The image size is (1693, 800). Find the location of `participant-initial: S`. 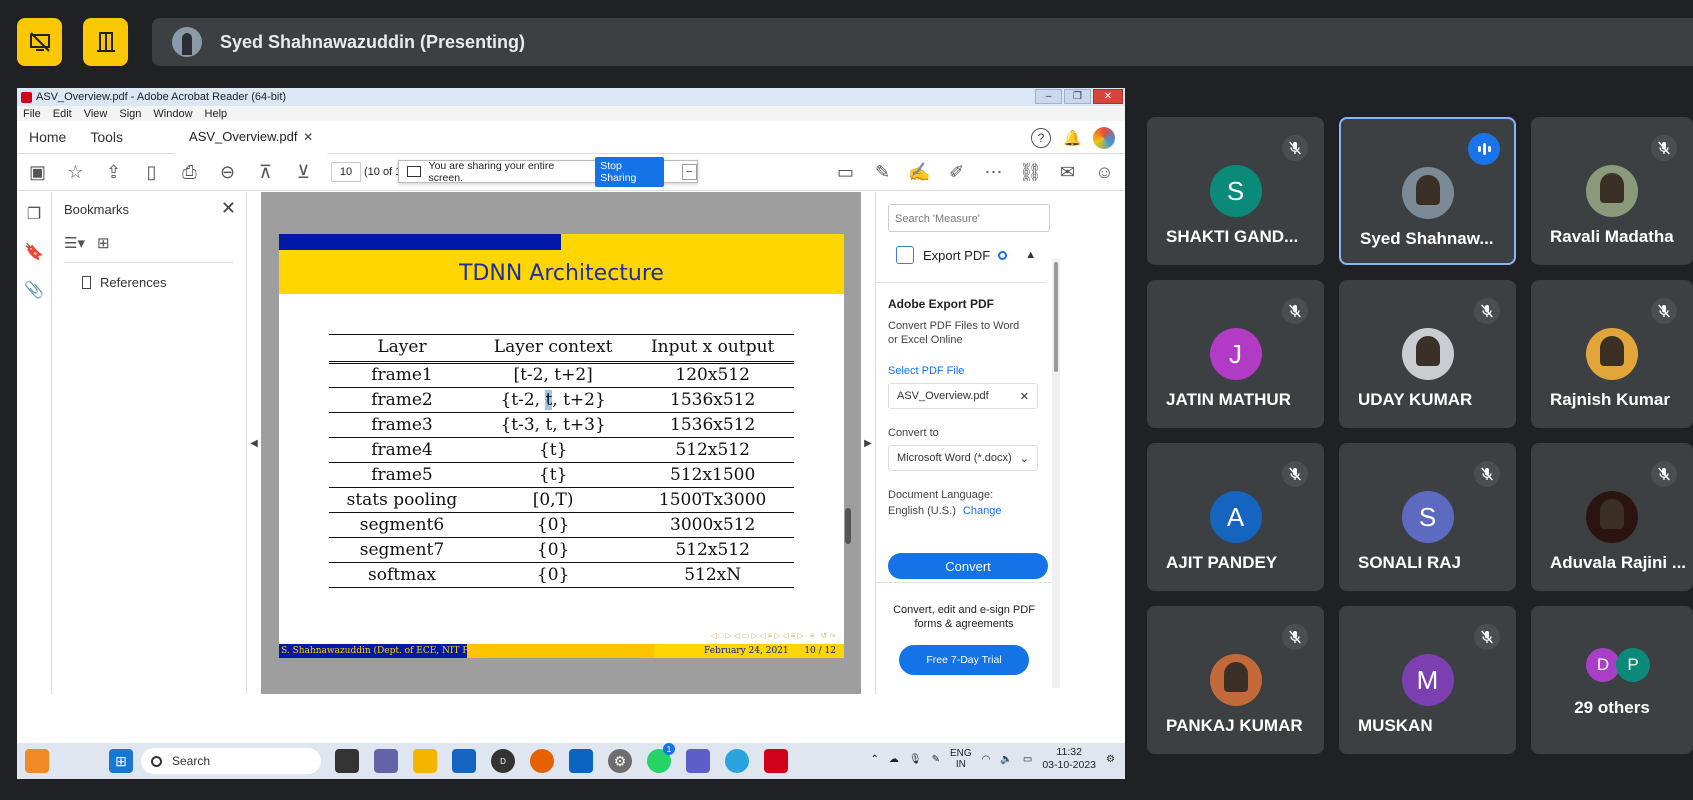

participant-initial: S is located at coordinates (1235, 190).